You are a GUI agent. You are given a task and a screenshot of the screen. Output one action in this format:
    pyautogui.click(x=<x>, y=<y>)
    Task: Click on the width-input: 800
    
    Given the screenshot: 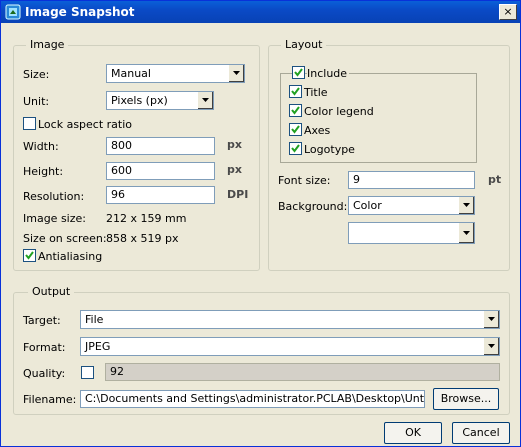 What is the action you would take?
    pyautogui.click(x=160, y=146)
    